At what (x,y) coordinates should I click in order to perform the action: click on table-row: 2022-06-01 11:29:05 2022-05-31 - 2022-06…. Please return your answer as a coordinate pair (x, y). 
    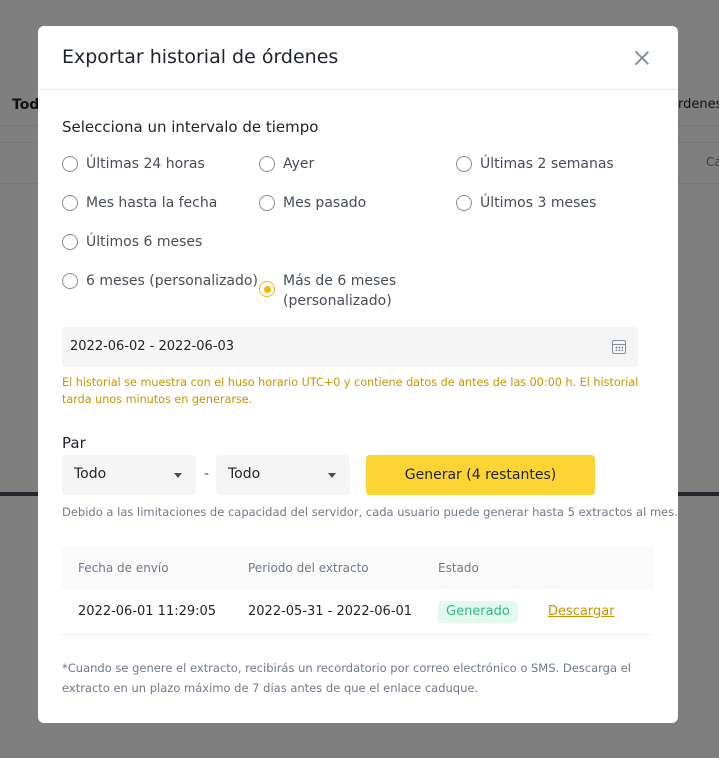
    Looking at the image, I should click on (356, 612).